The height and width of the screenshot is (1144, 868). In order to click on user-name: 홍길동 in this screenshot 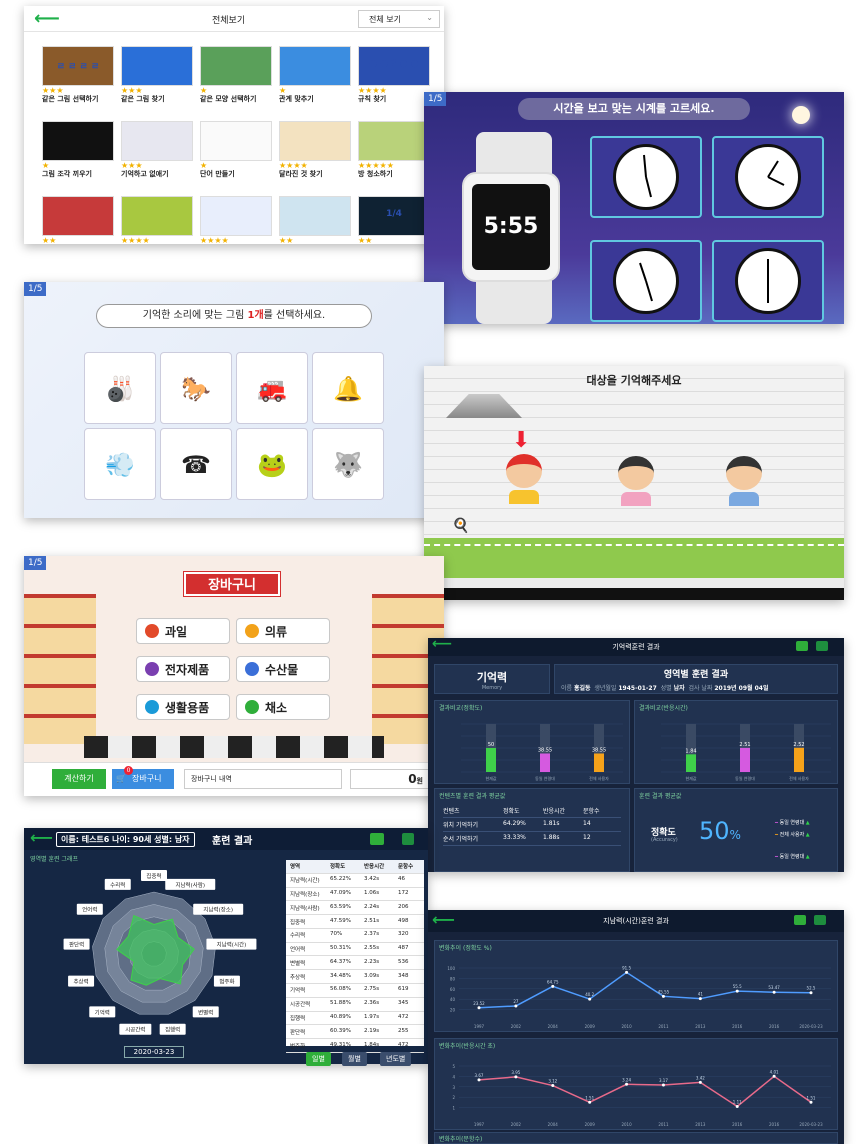, I will do `click(582, 688)`.